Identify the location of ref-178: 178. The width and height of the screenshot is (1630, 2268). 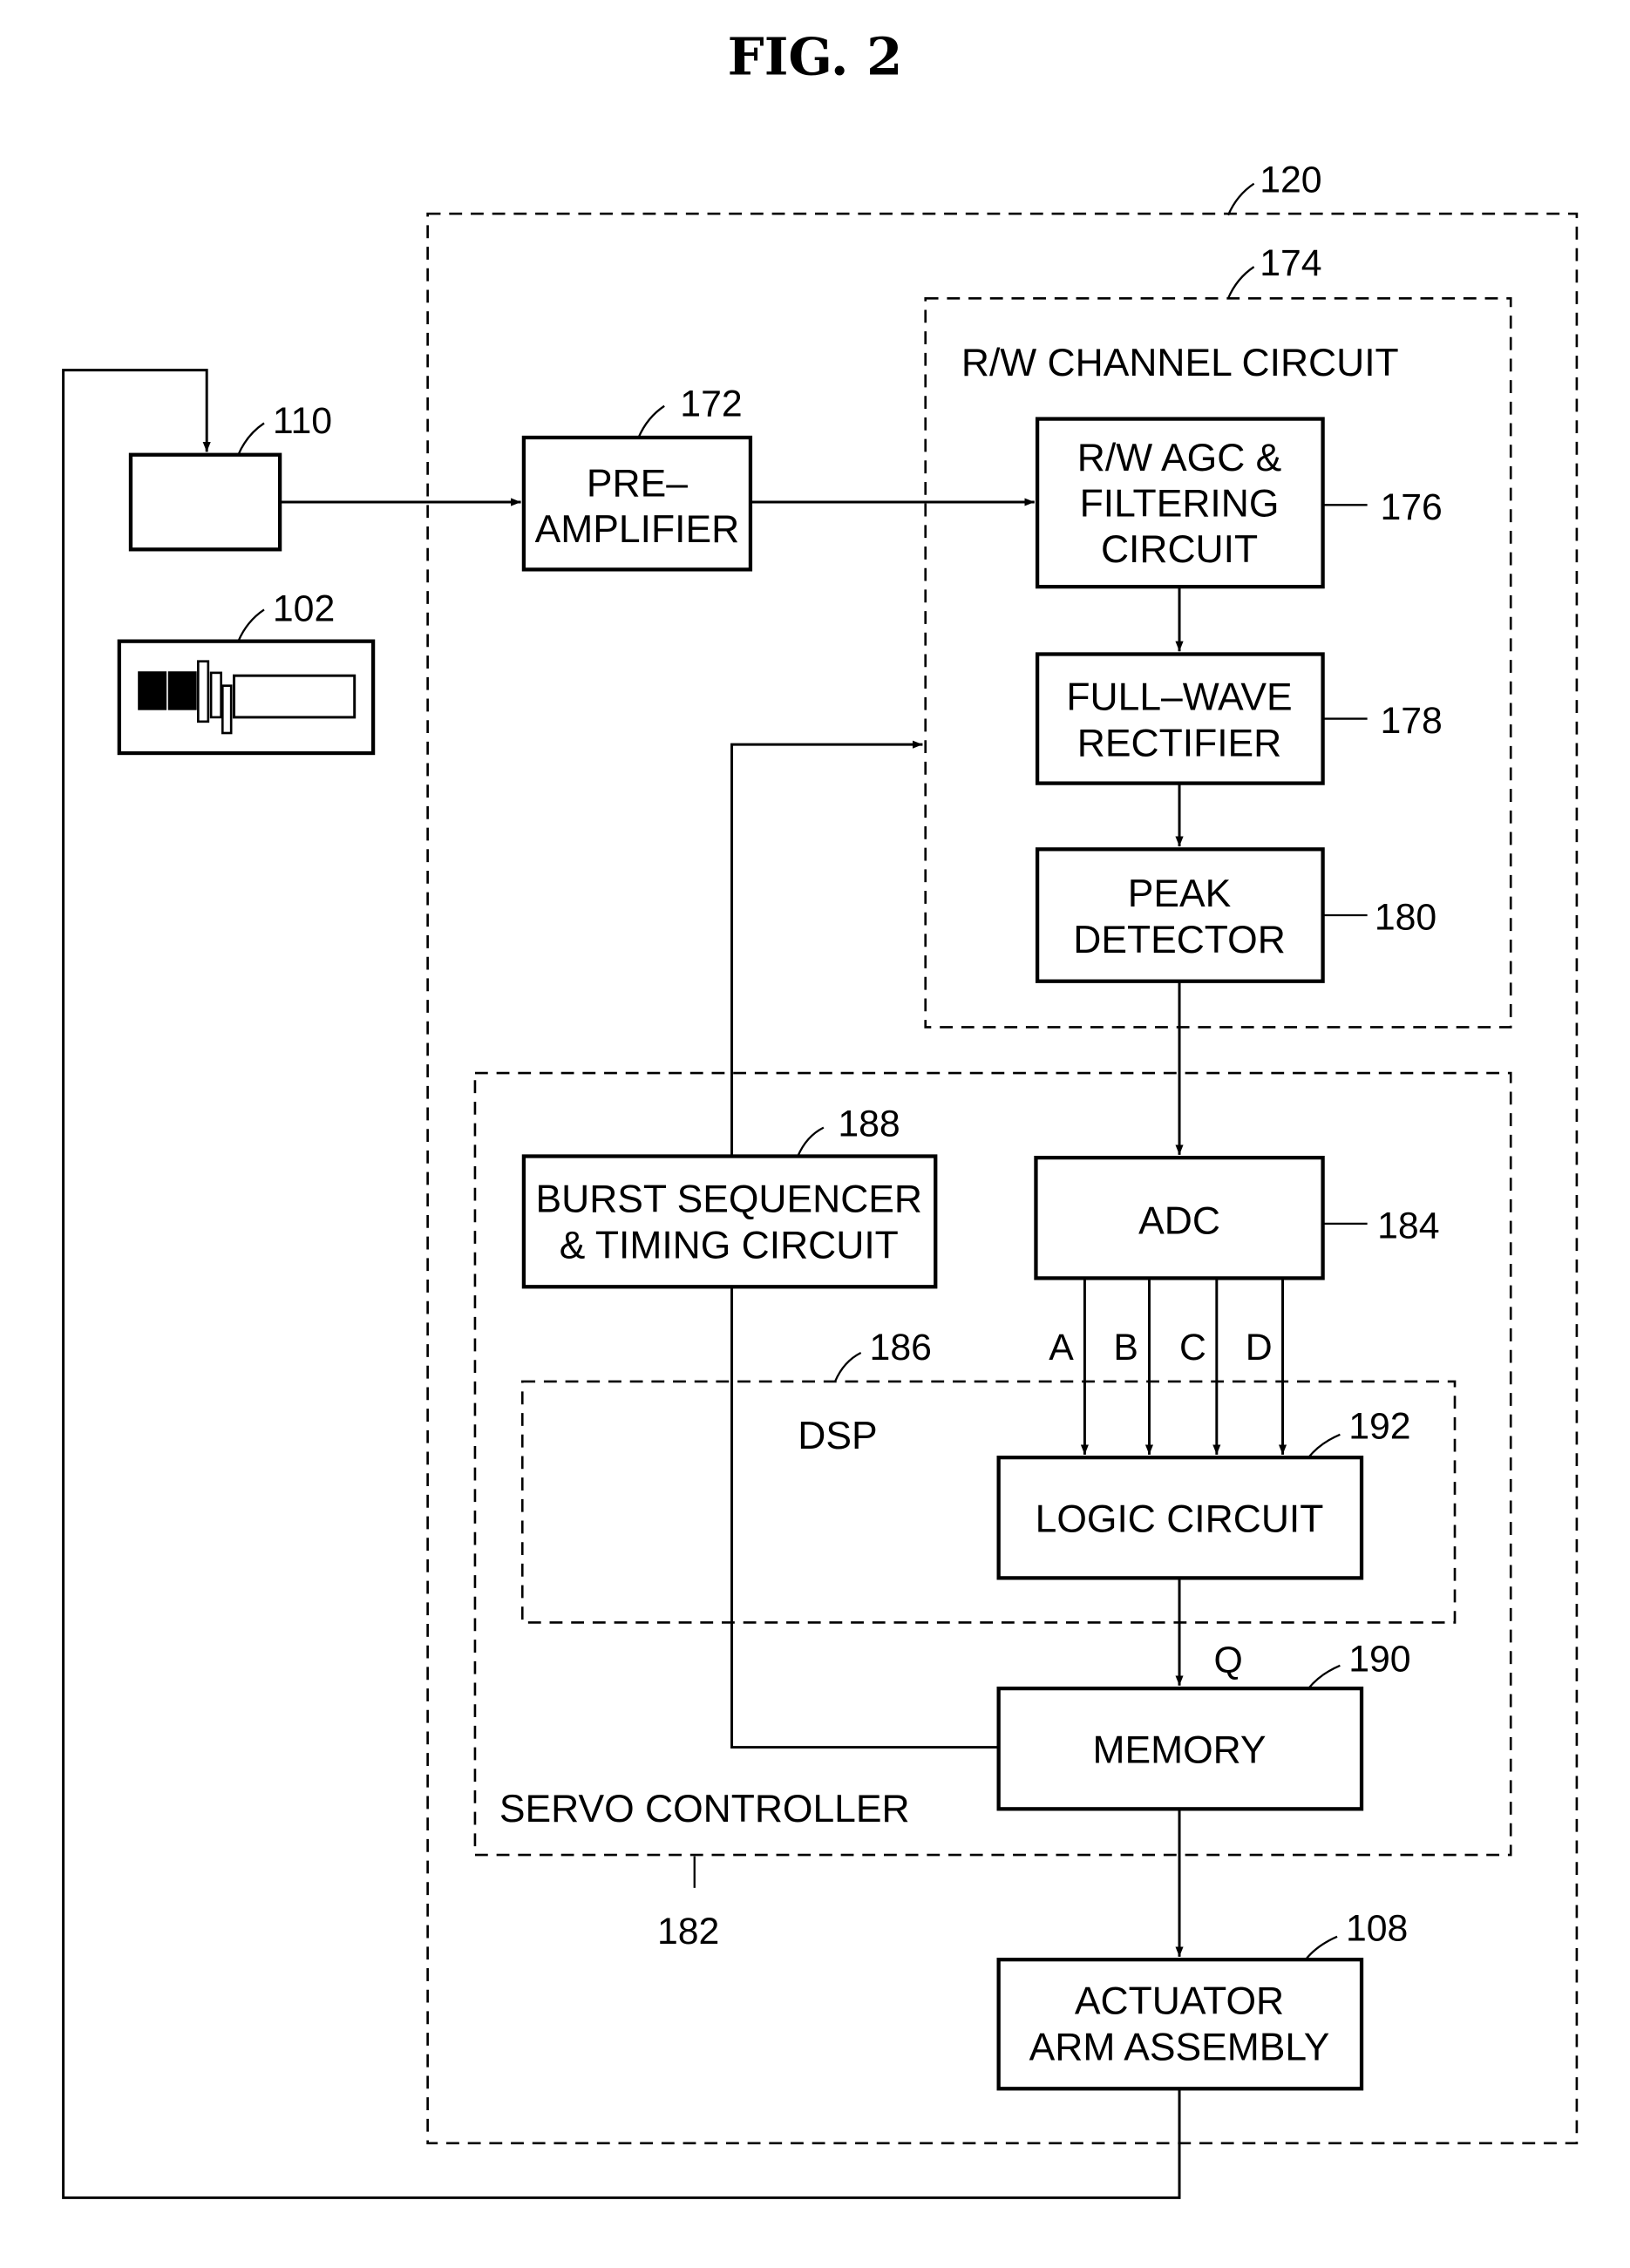
(1411, 721).